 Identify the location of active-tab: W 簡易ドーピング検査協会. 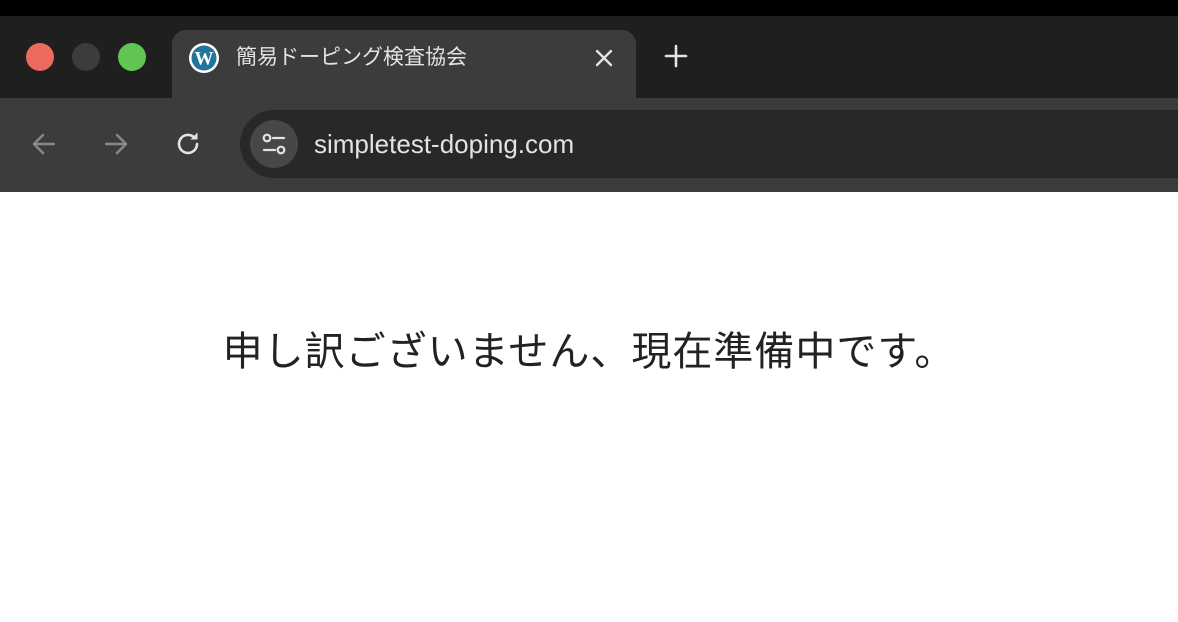
(404, 64).